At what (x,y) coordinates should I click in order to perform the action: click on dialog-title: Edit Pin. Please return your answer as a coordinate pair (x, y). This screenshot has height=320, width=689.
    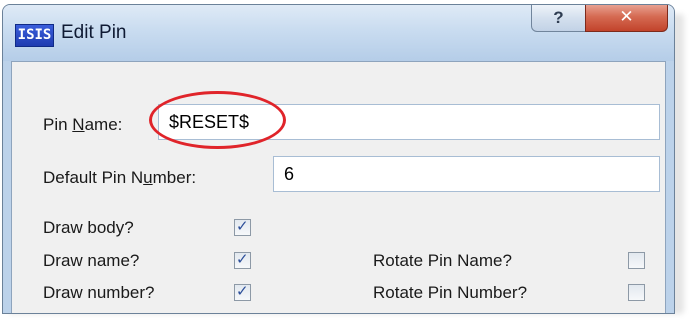
    Looking at the image, I should click on (94, 32).